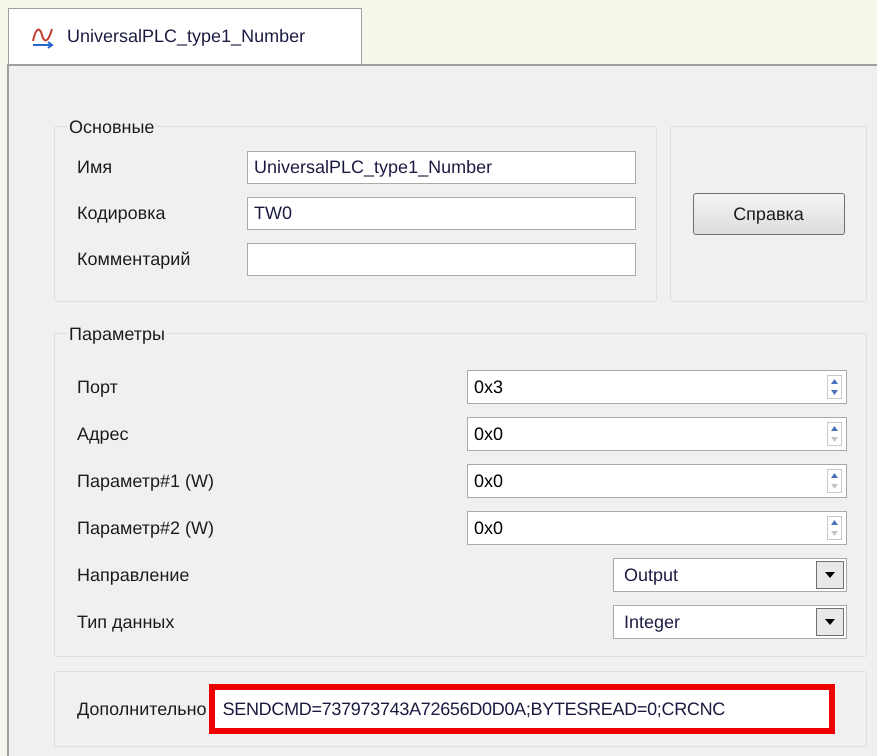 The image size is (877, 756). I want to click on dropdown: Integer, so click(730, 622).